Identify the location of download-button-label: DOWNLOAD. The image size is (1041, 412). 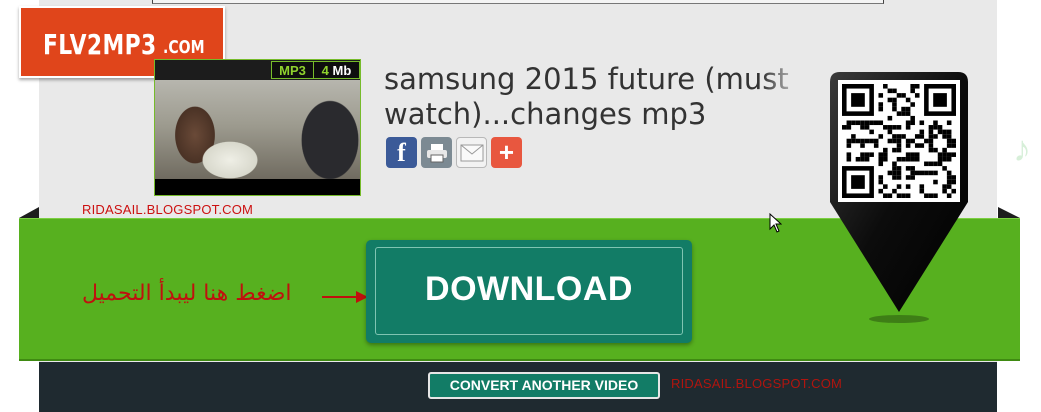
(529, 289).